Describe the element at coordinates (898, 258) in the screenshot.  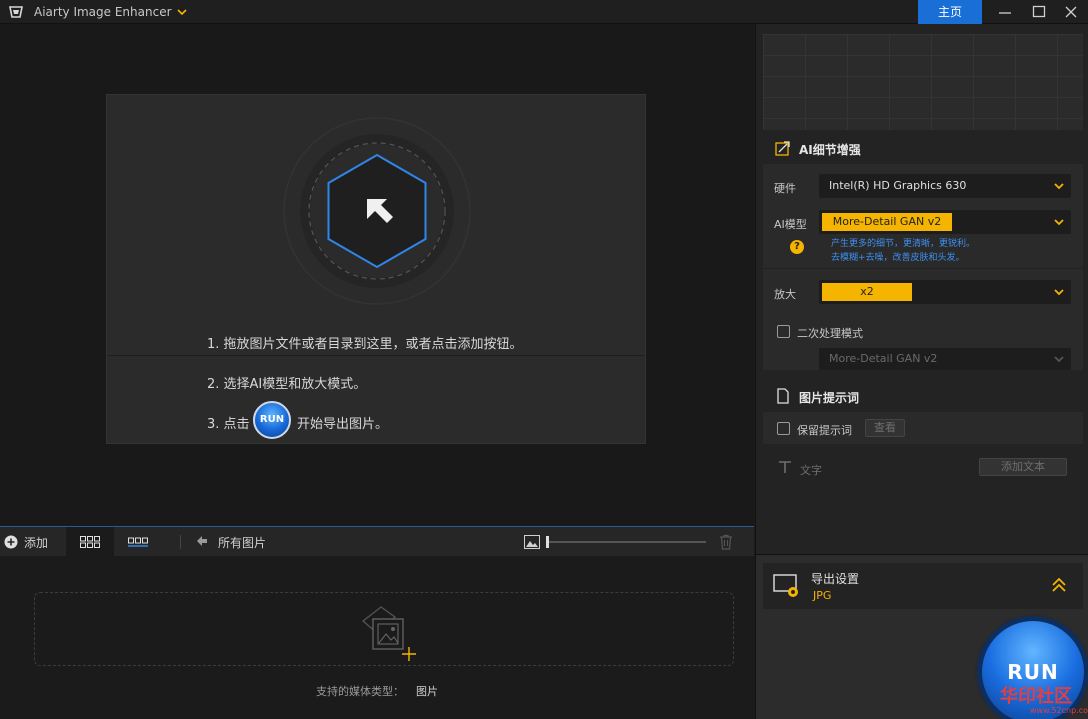
I see `model-description-2: 去模糊+去噪，改善皮肤和头发。` at that location.